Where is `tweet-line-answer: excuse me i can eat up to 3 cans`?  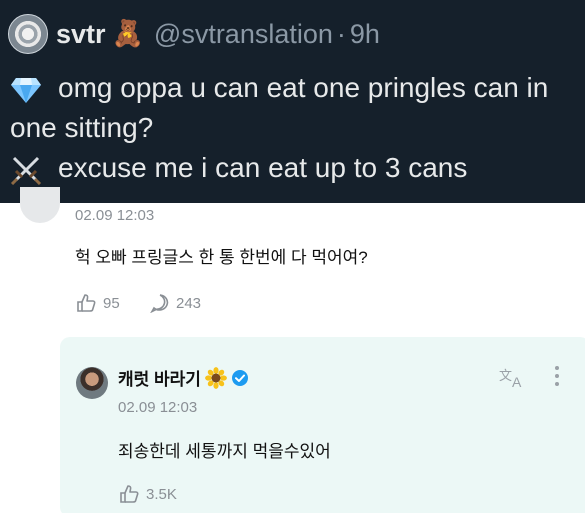
tweet-line-answer: excuse me i can eat up to 3 cans is located at coordinates (295, 168).